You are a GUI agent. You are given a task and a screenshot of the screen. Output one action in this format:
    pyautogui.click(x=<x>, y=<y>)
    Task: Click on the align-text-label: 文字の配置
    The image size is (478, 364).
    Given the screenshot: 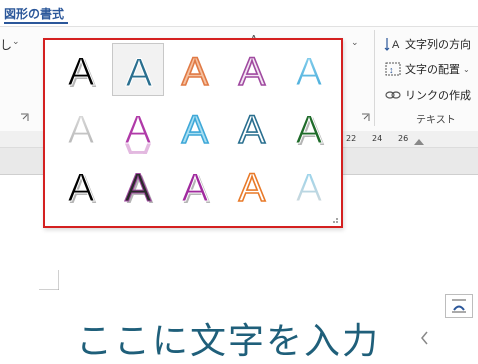 What is the action you would take?
    pyautogui.click(x=432, y=69)
    